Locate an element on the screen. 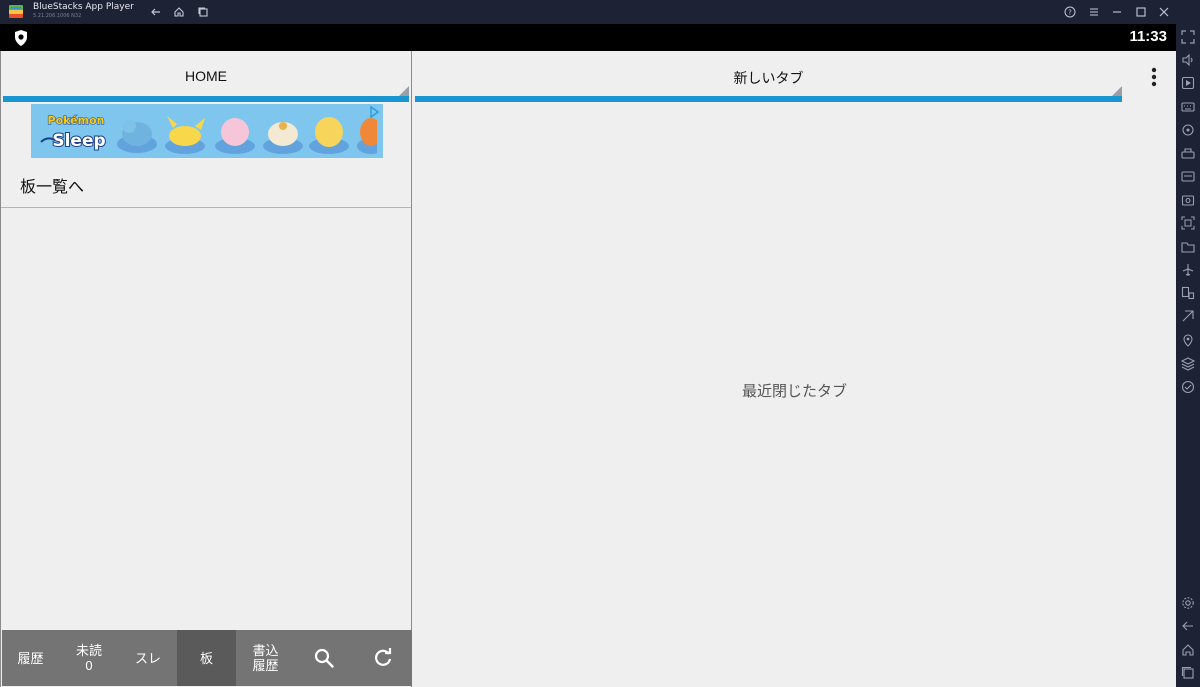 The image size is (1200, 687). settings-icon is located at coordinates (1188, 602).